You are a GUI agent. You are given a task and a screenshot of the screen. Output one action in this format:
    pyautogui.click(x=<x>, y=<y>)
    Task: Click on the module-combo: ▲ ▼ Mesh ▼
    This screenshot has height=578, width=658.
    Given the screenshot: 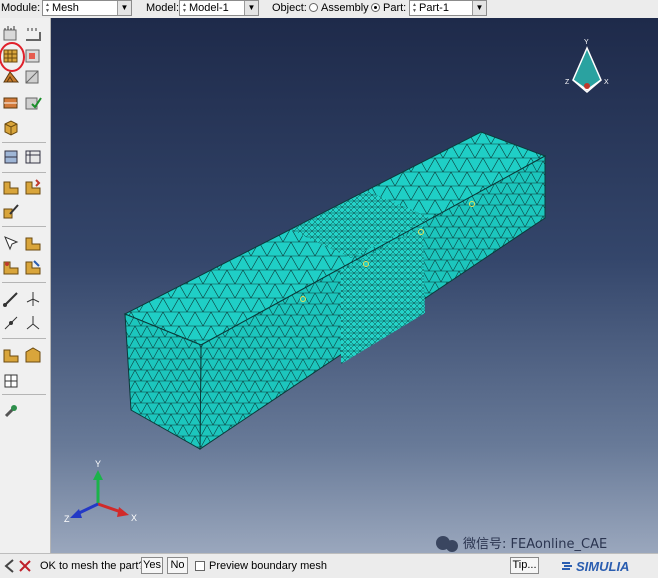 What is the action you would take?
    pyautogui.click(x=87, y=8)
    